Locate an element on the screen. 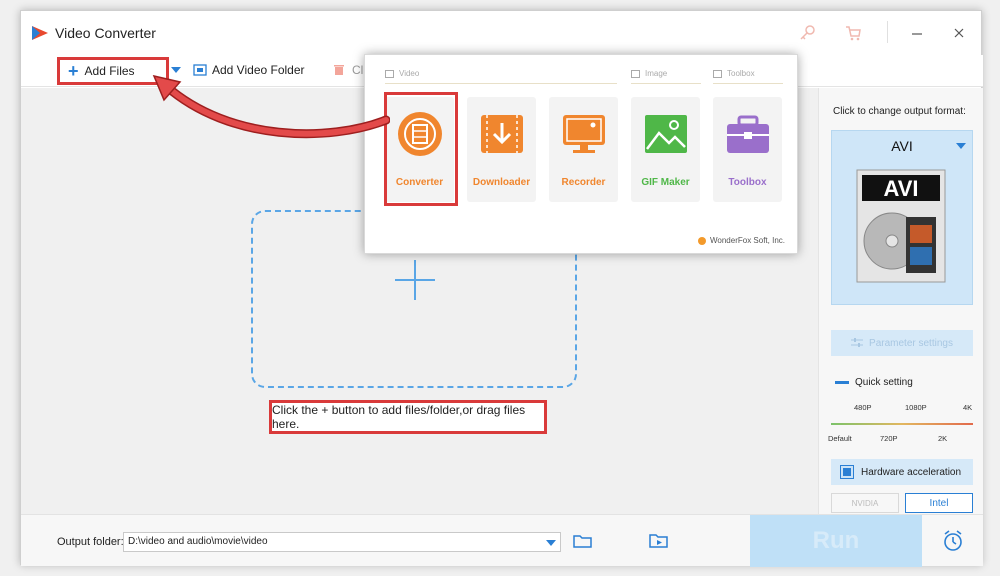 Image resolution: width=1000 pixels, height=576 pixels. category-video: Video is located at coordinates (402, 73).